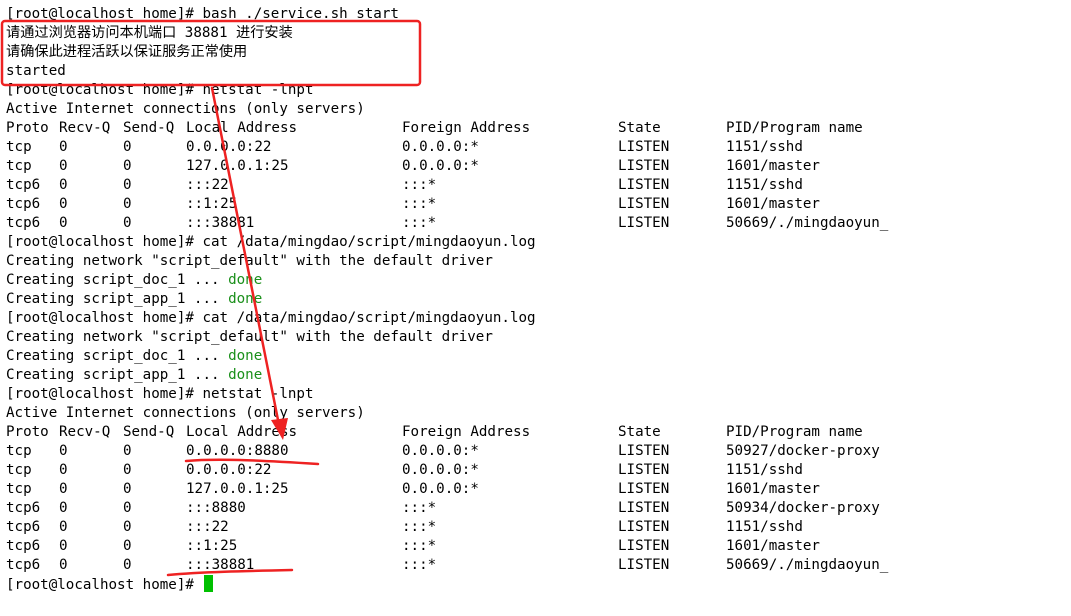 This screenshot has width=1071, height=616. What do you see at coordinates (220, 565) in the screenshot?
I see `col-local-address: :::38881` at bounding box center [220, 565].